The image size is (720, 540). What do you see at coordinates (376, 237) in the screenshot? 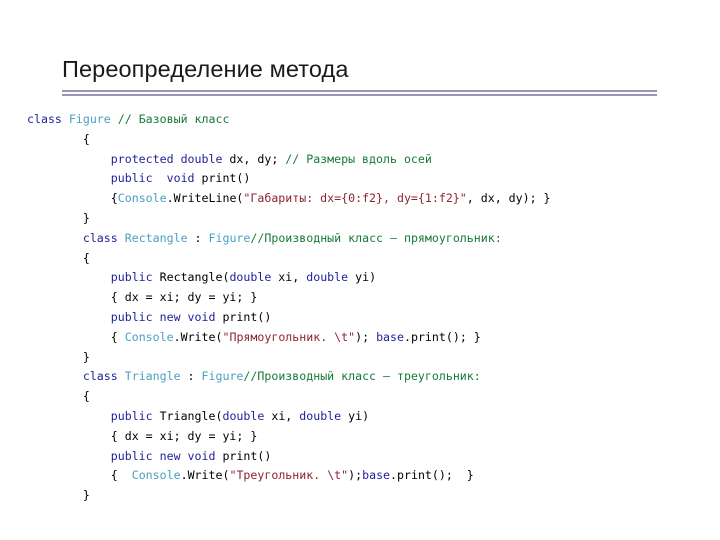
I see `code-token-cmt: //Производный класс – прямоугольник:` at bounding box center [376, 237].